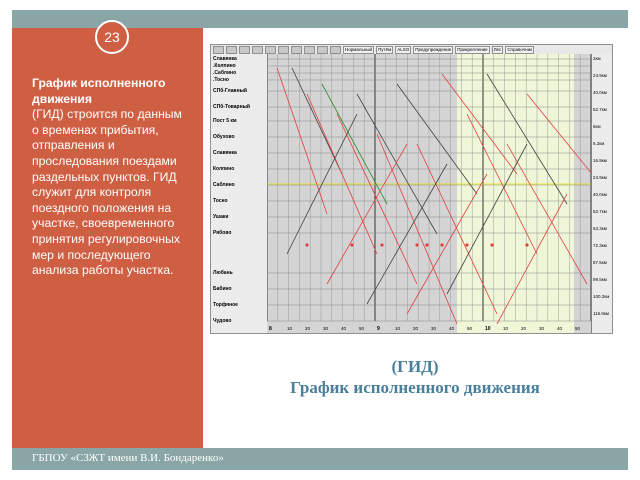  I want to click on hour-label: 10, so click(488, 329).